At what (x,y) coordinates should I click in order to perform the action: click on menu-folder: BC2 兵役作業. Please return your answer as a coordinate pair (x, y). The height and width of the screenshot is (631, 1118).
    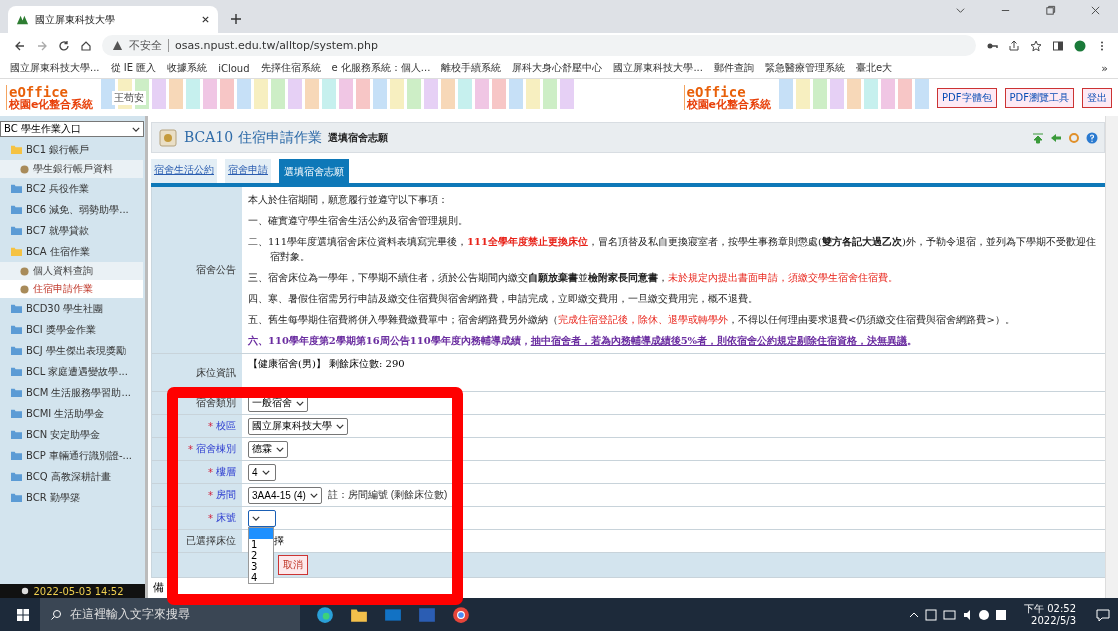
    Looking at the image, I should click on (72, 188).